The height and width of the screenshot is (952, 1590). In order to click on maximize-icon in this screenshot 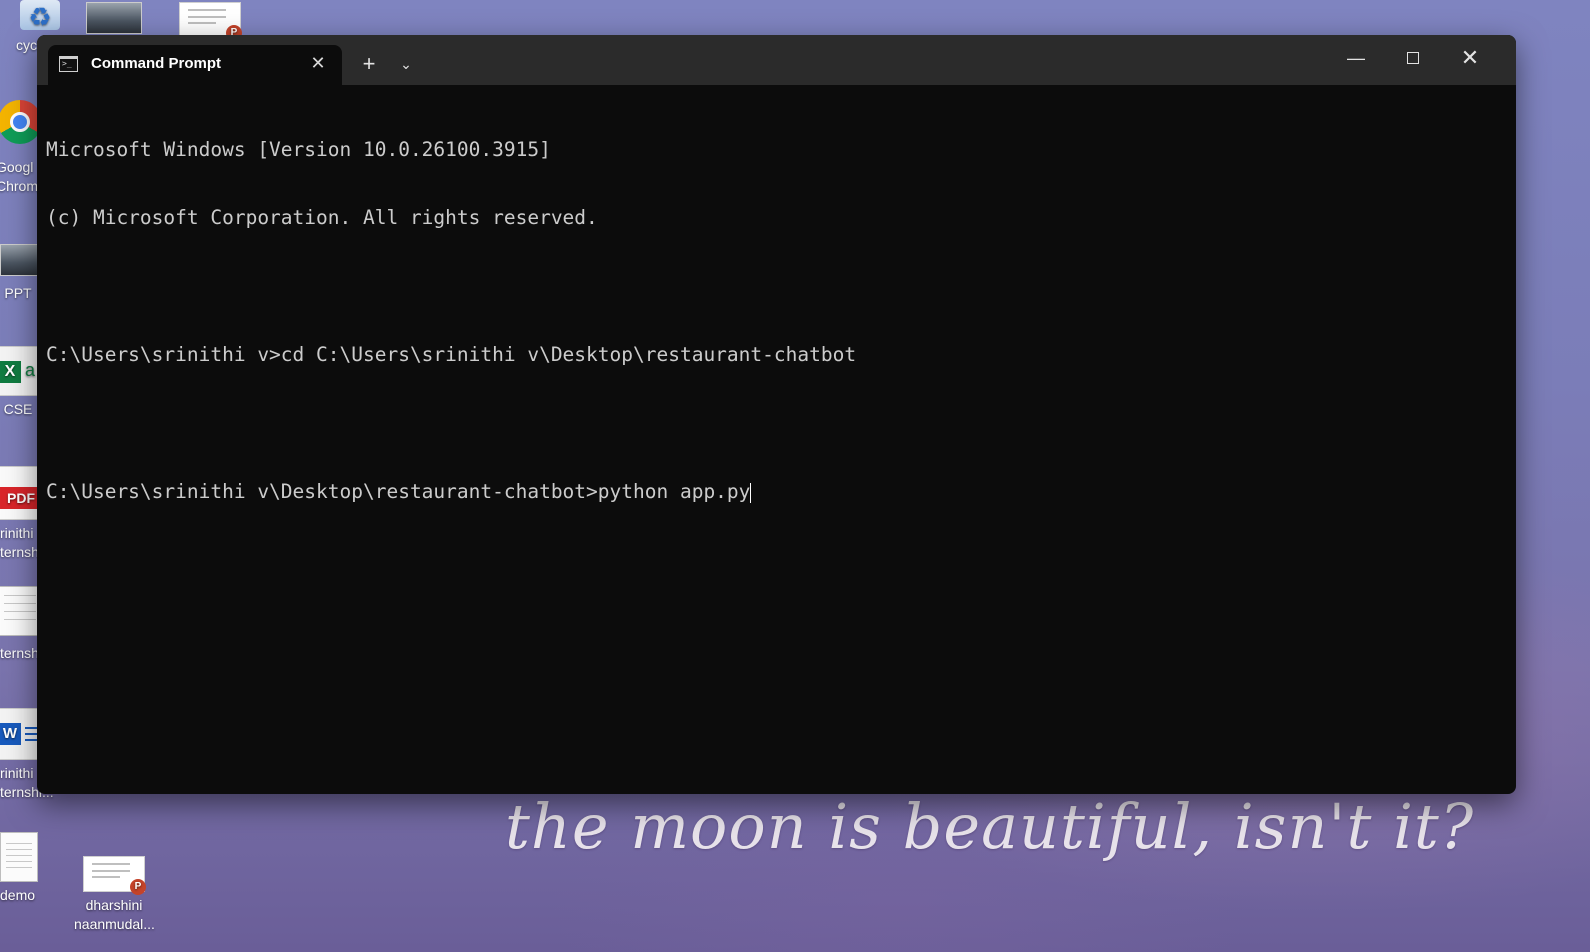, I will do `click(1413, 58)`.